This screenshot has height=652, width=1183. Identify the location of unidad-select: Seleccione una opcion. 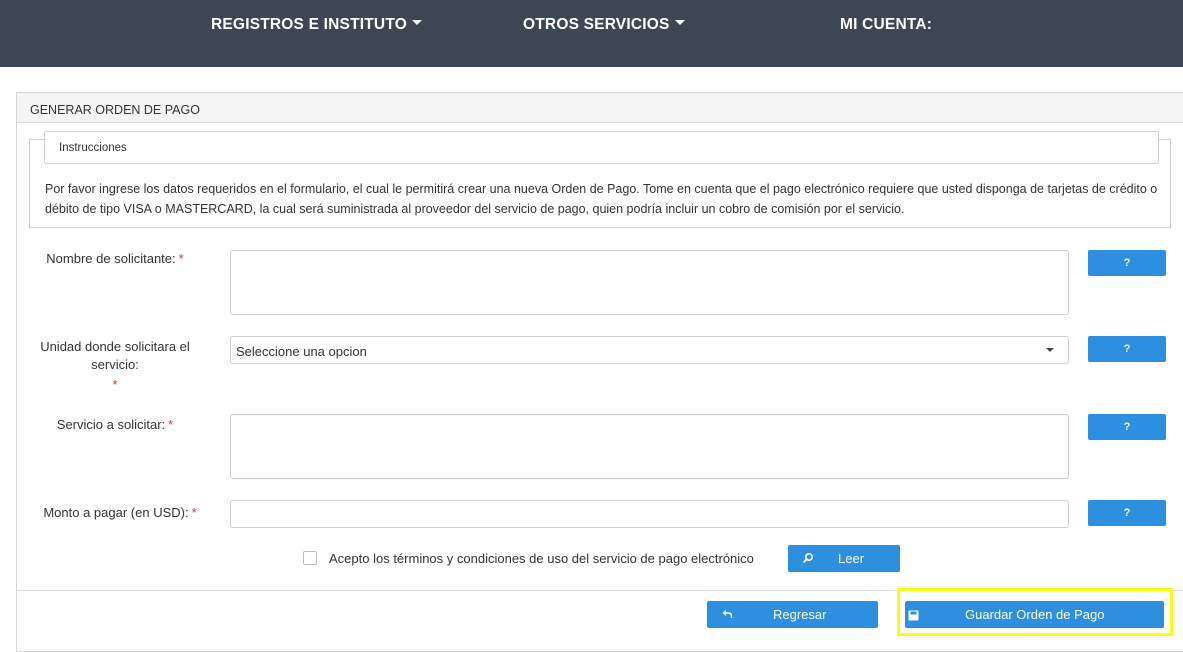
(649, 350).